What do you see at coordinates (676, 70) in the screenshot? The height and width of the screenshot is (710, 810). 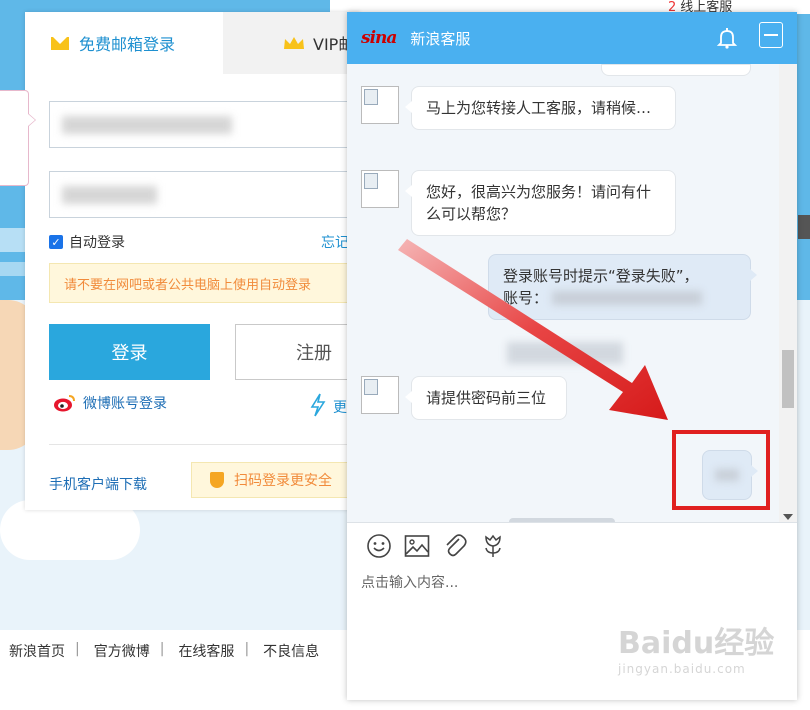 I see `previous-message-bubble` at bounding box center [676, 70].